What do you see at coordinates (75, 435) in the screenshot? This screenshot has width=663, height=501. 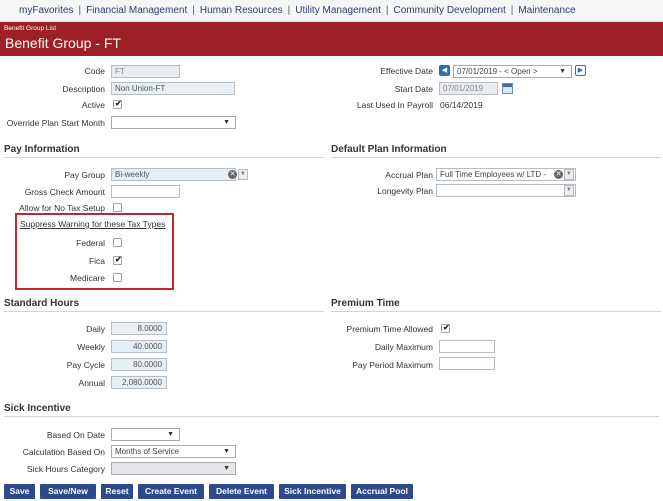 I see `based-on-date-label: Based On Date` at bounding box center [75, 435].